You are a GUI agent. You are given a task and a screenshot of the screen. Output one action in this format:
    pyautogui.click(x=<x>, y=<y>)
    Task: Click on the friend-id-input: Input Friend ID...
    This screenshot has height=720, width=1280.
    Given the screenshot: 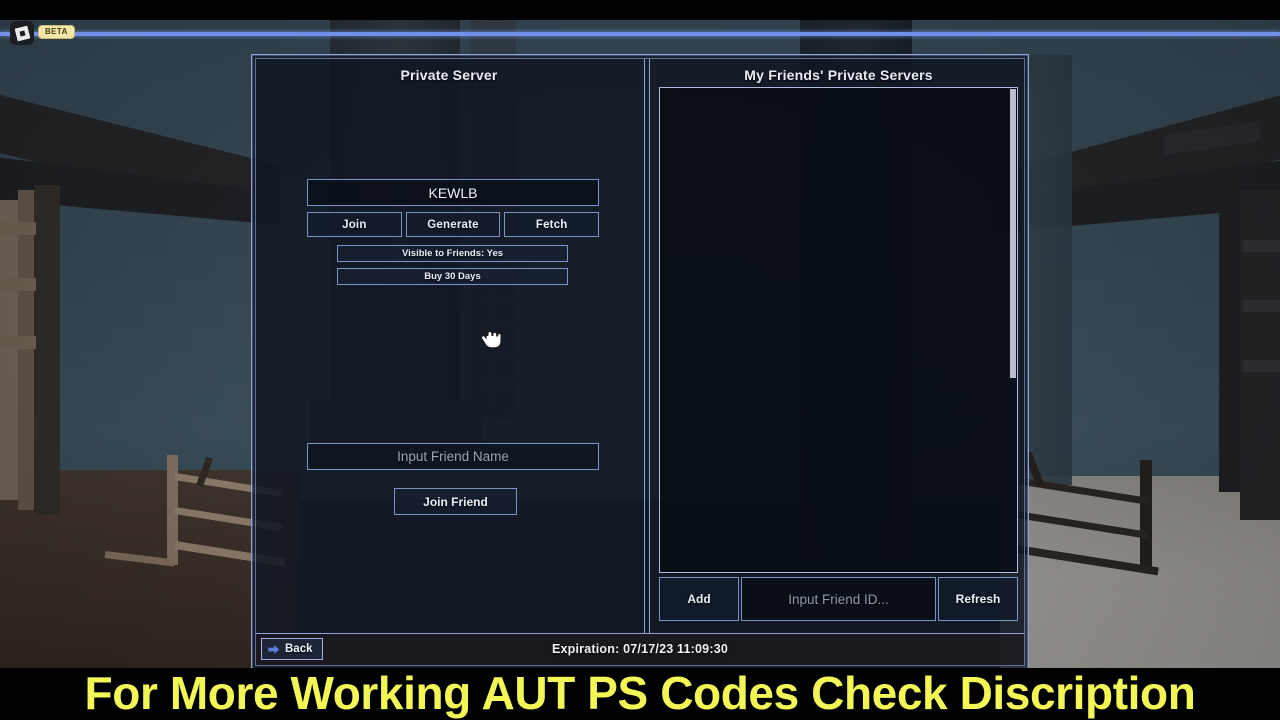 What is the action you would take?
    pyautogui.click(x=838, y=599)
    